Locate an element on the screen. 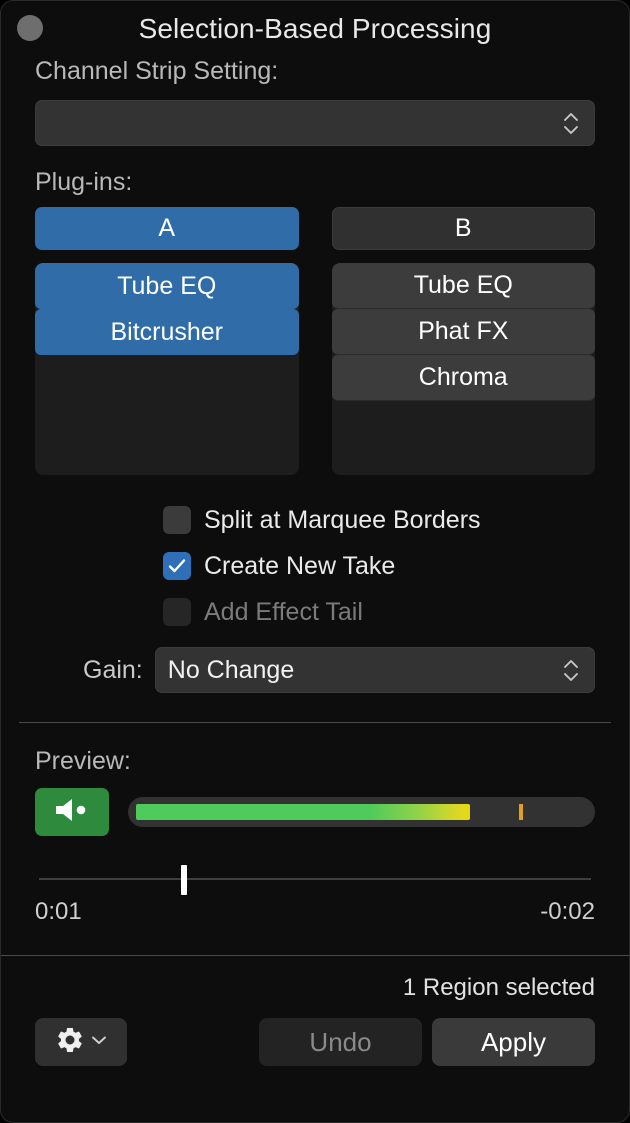 This screenshot has height=1123, width=630. footer: 1 Region selected Undo Apply is located at coordinates (315, 1020).